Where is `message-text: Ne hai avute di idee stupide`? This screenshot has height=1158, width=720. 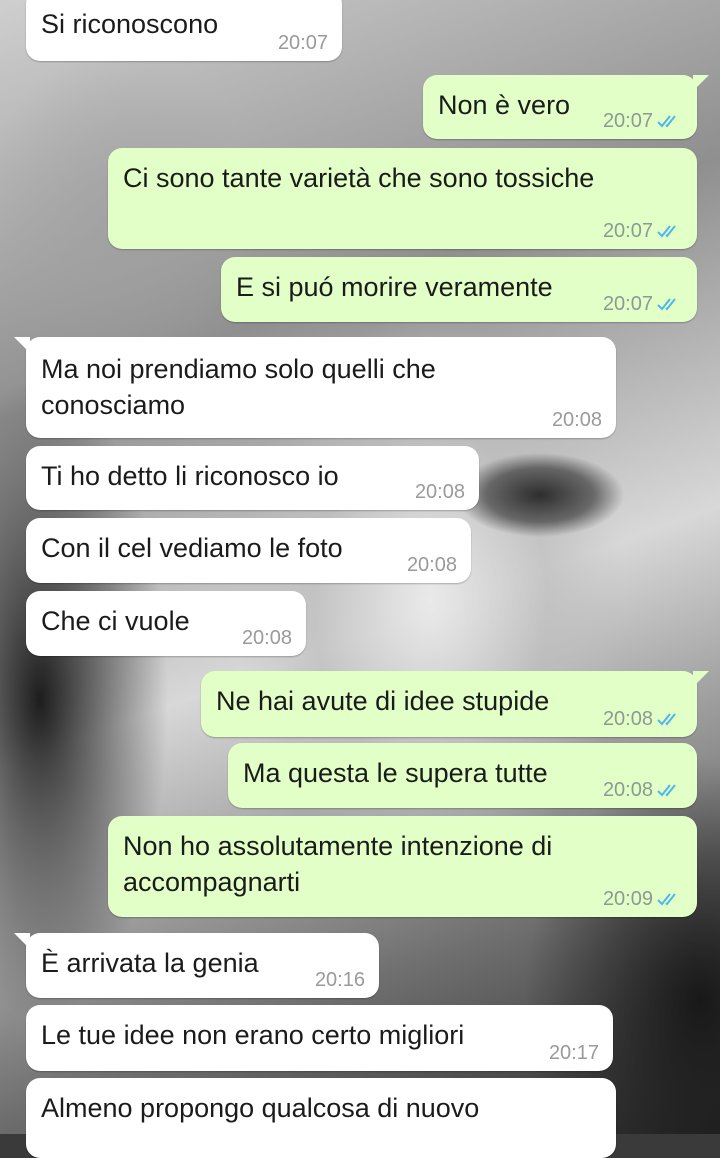
message-text: Ne hai avute di idee stupide is located at coordinates (383, 701).